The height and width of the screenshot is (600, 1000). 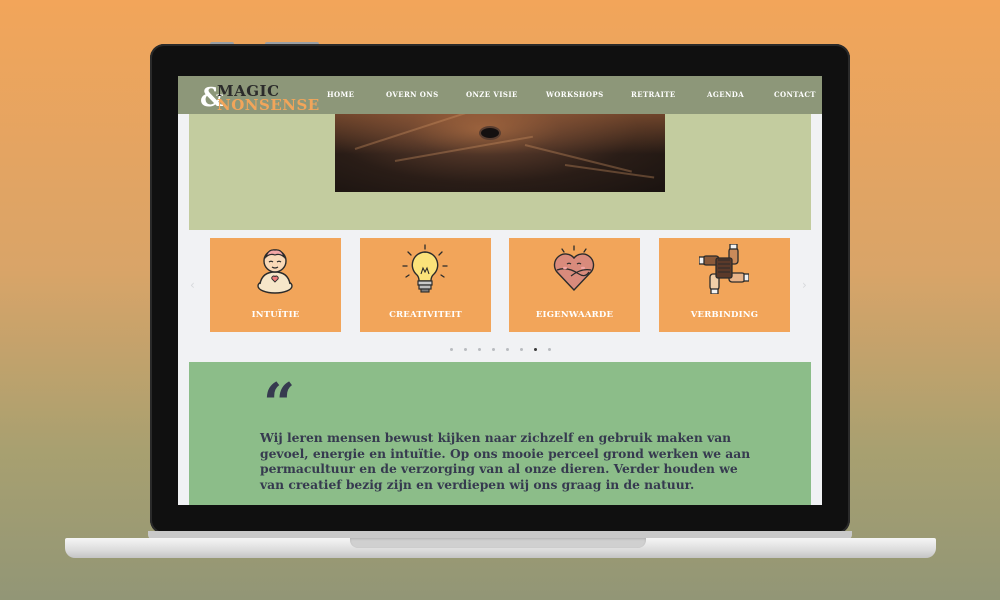 I want to click on lightbulb-icon, so click(x=425, y=268).